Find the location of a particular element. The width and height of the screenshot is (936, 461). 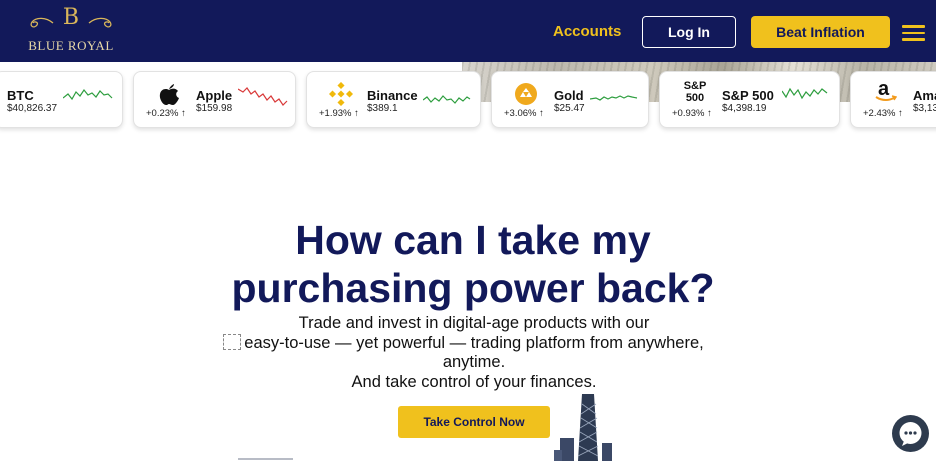

amazon-logo-icon: a is located at coordinates (886, 91).